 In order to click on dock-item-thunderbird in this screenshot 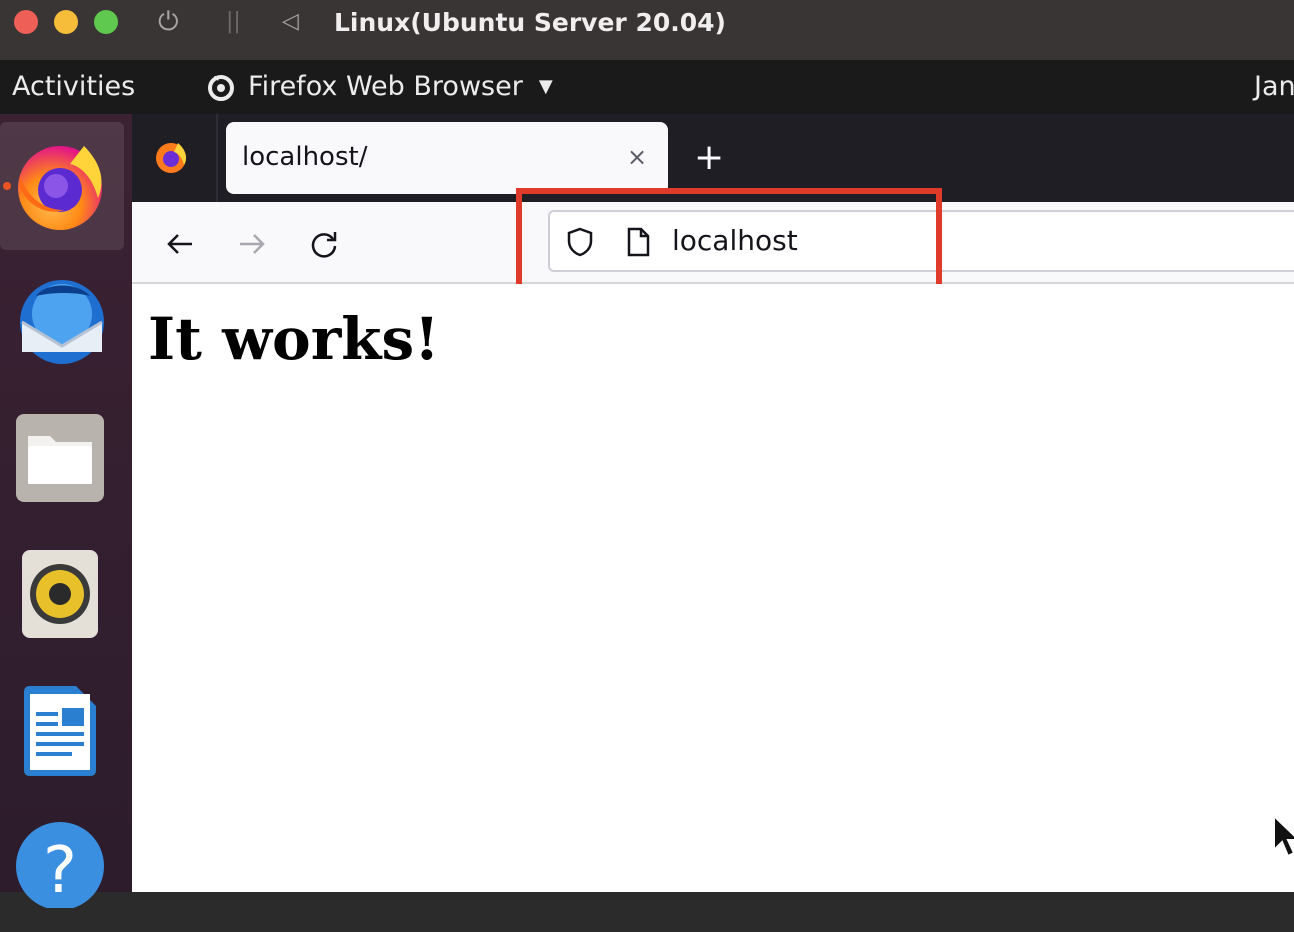, I will do `click(66, 324)`.